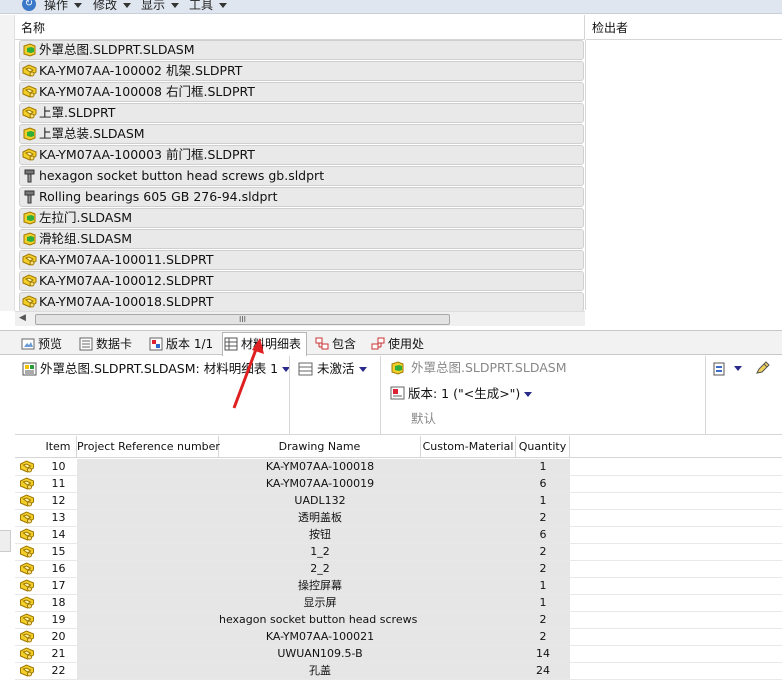 Image resolution: width=782 pixels, height=690 pixels. Describe the element at coordinates (398, 637) in the screenshot. I see `table-row: 20 KA-YM07AA-100021 2` at that location.